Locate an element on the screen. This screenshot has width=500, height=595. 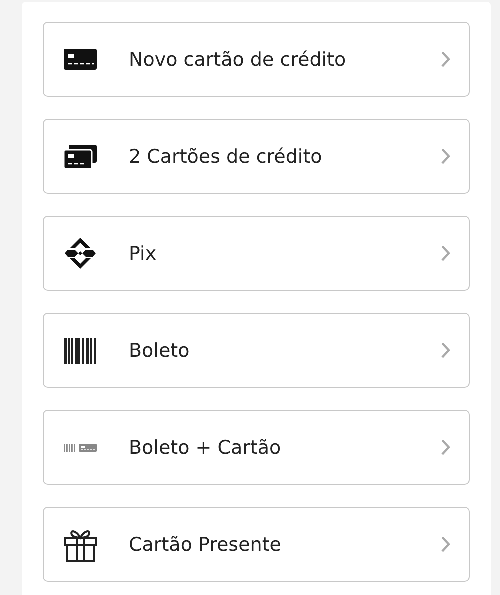
barcode-icon is located at coordinates (80, 351).